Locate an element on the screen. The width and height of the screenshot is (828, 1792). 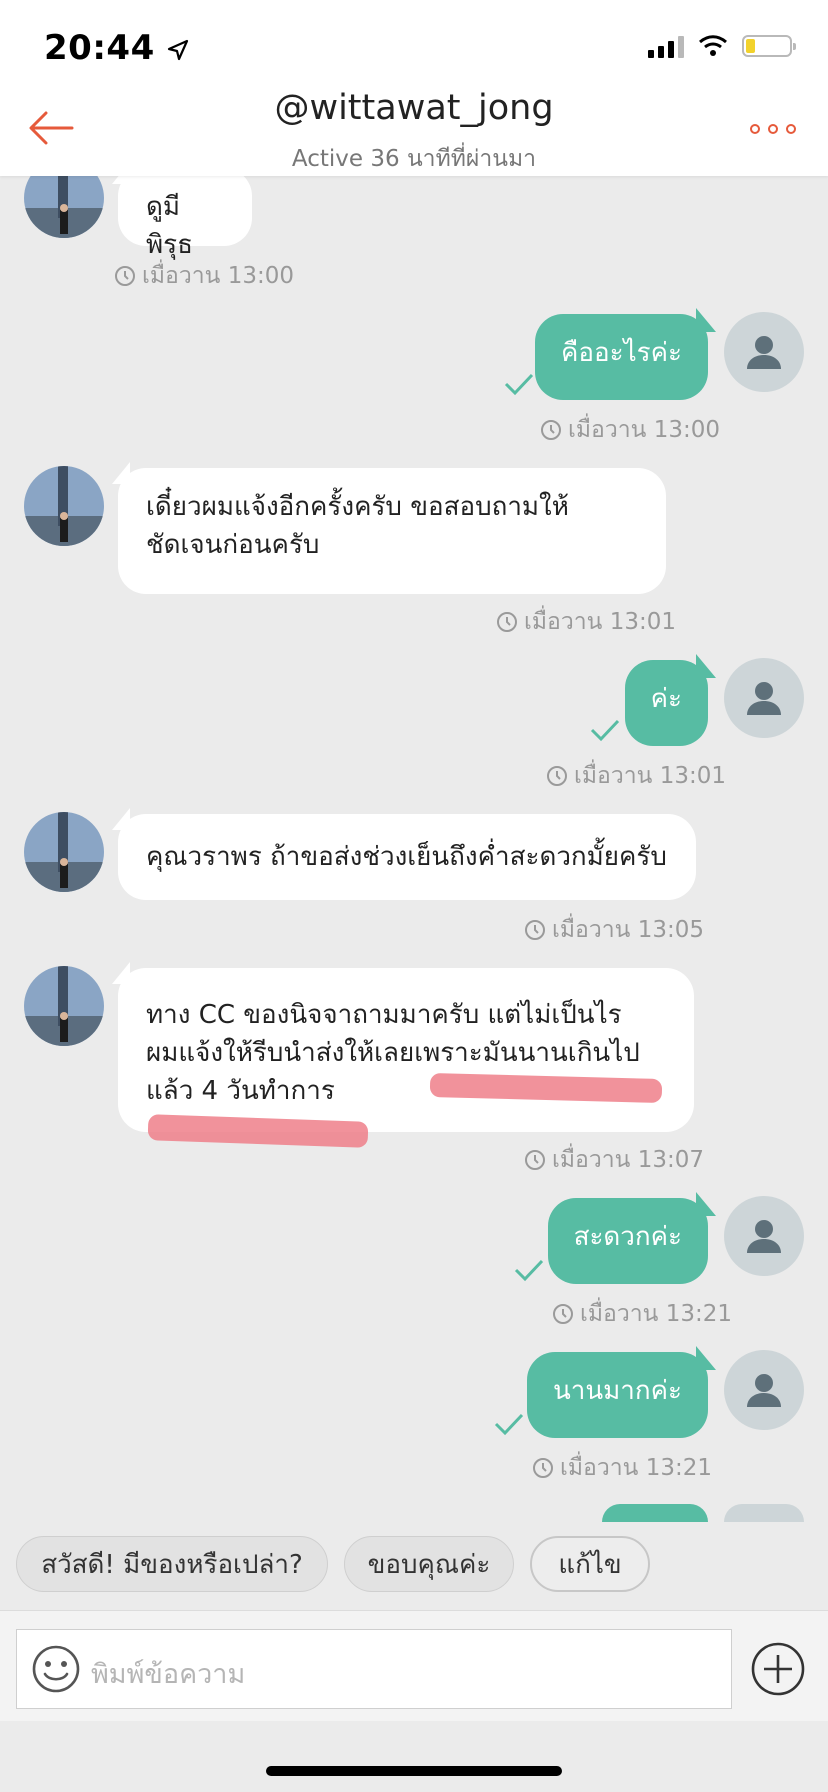
message-text-line: ชัดเจนก่อนครับ is located at coordinates (233, 545).